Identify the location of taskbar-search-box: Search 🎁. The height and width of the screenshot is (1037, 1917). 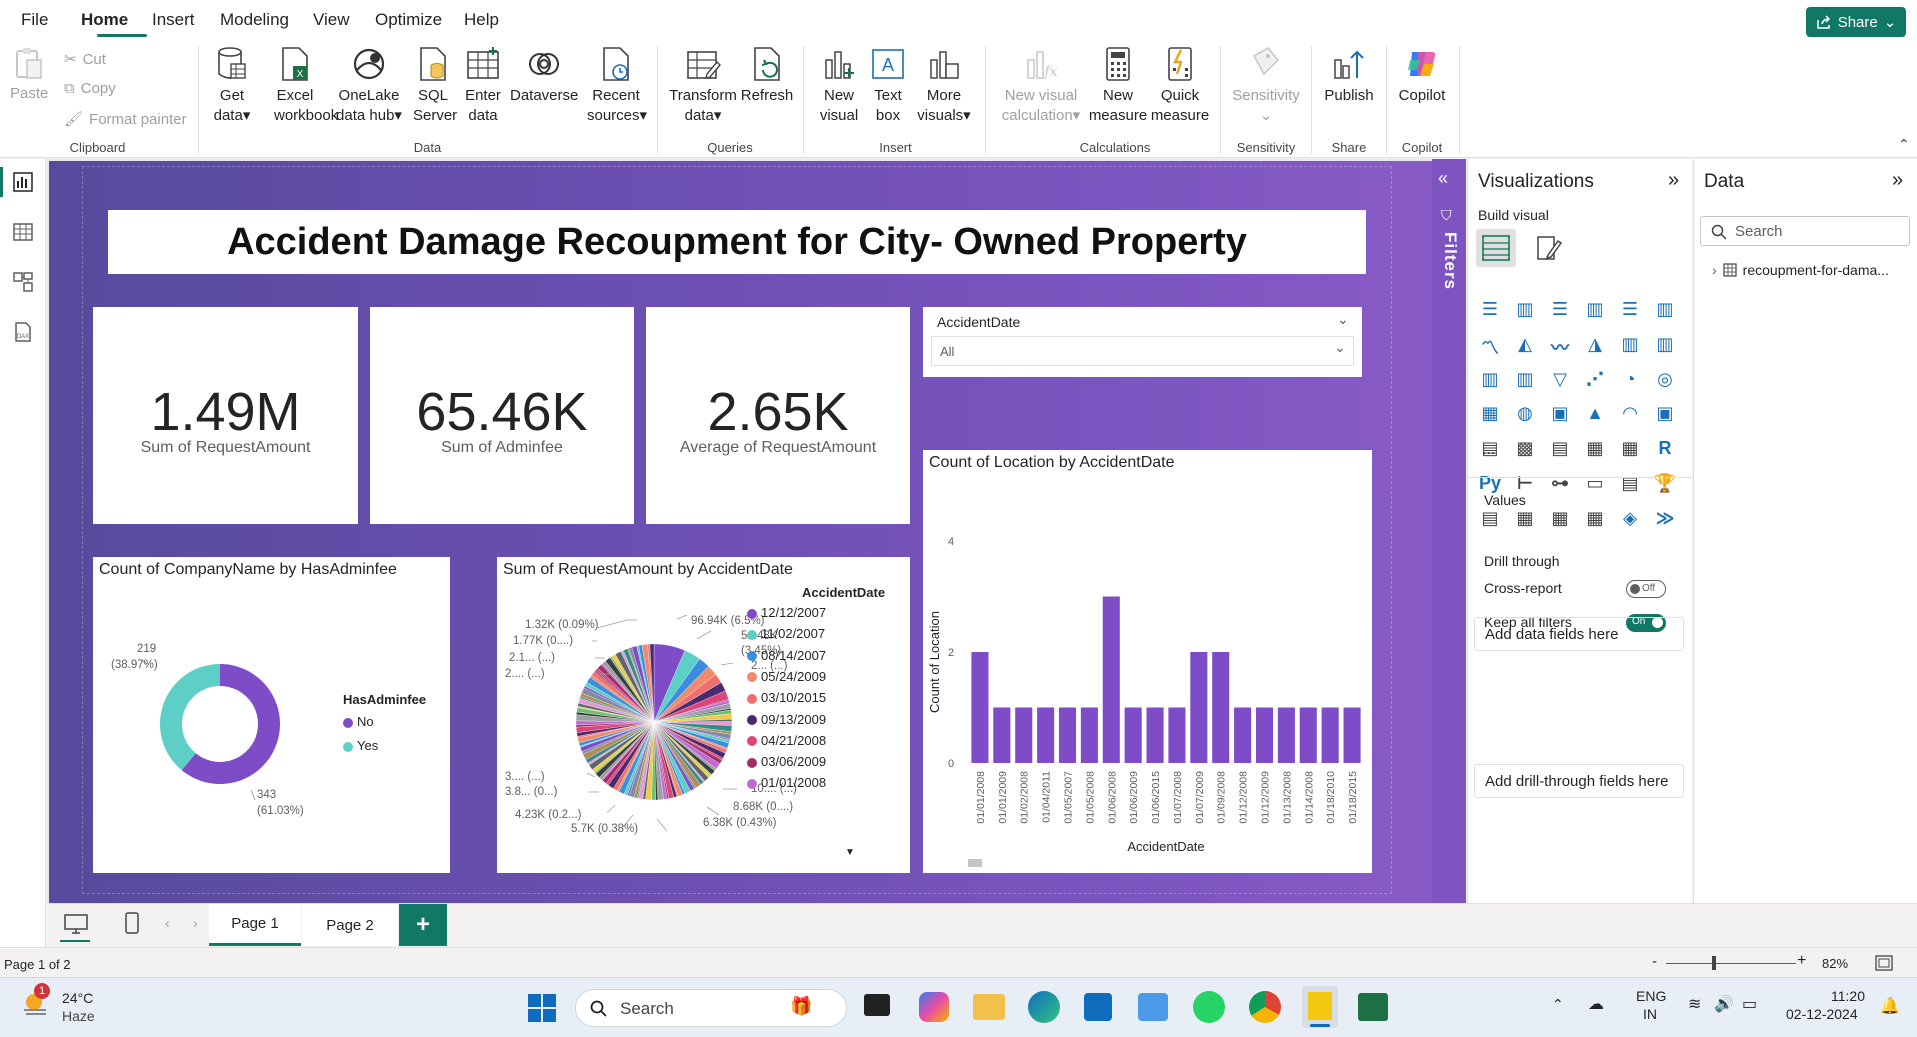
(711, 1008).